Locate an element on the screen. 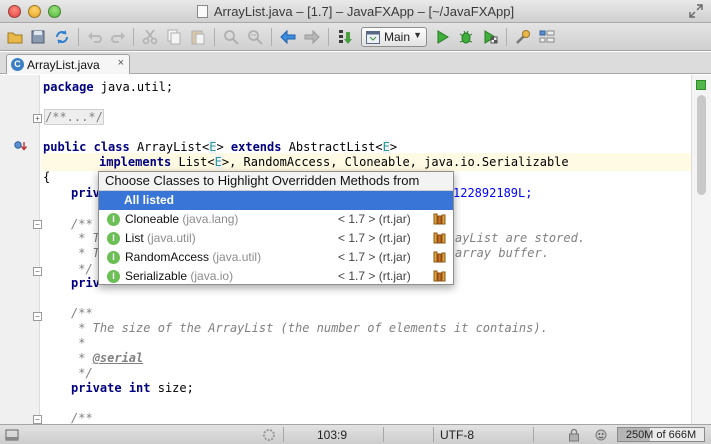 The image size is (711, 444). caret-position: 103:9 is located at coordinates (332, 435).